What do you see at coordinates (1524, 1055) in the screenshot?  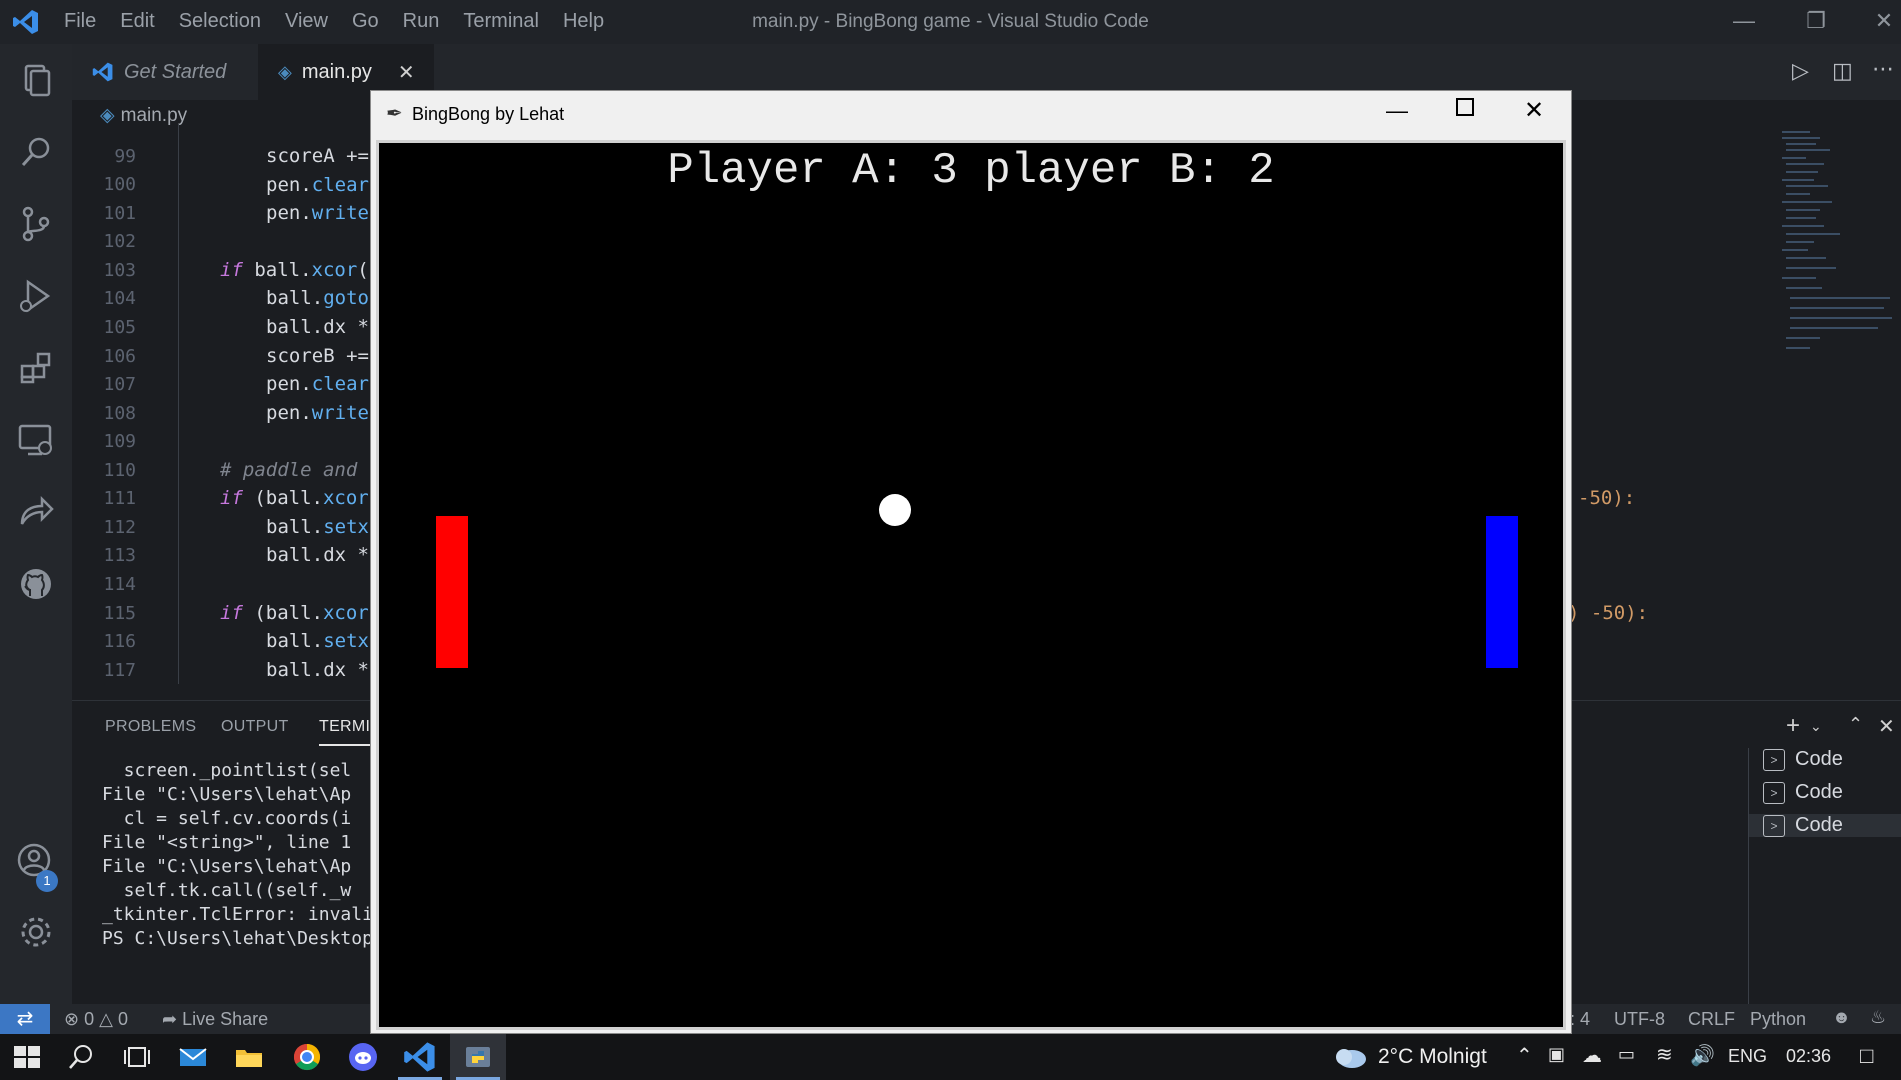 I see `show-hidden-icons-icon: ⌃` at bounding box center [1524, 1055].